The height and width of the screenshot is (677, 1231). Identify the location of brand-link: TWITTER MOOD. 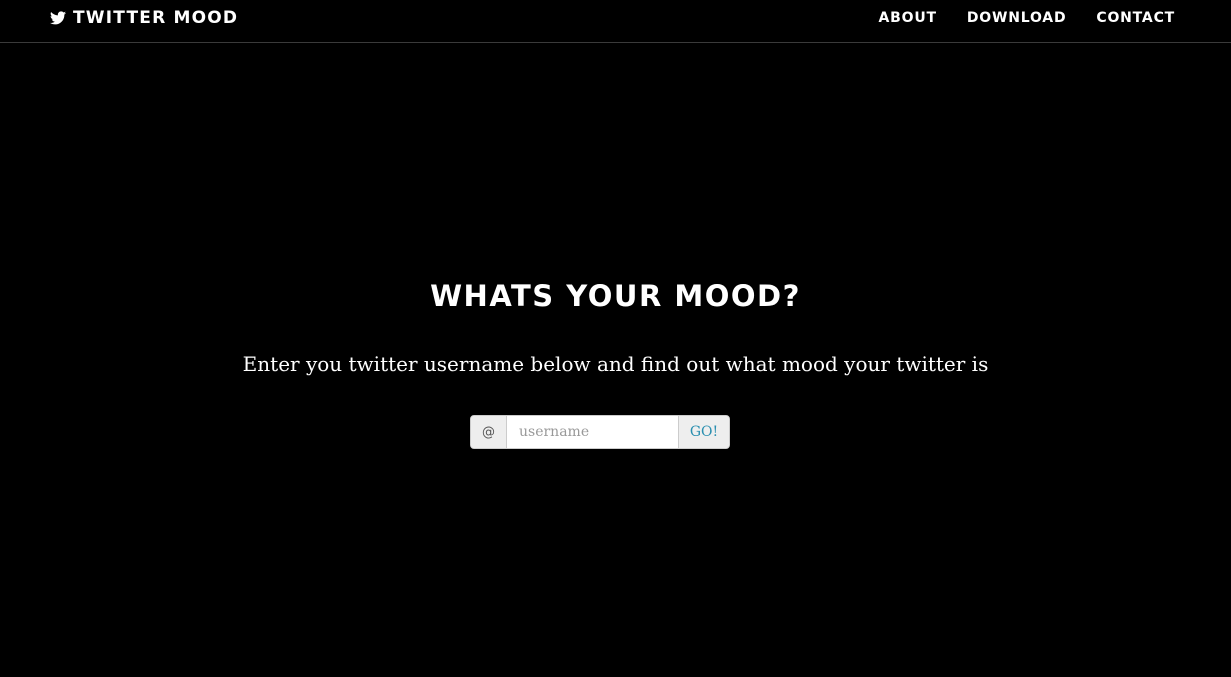
(144, 18).